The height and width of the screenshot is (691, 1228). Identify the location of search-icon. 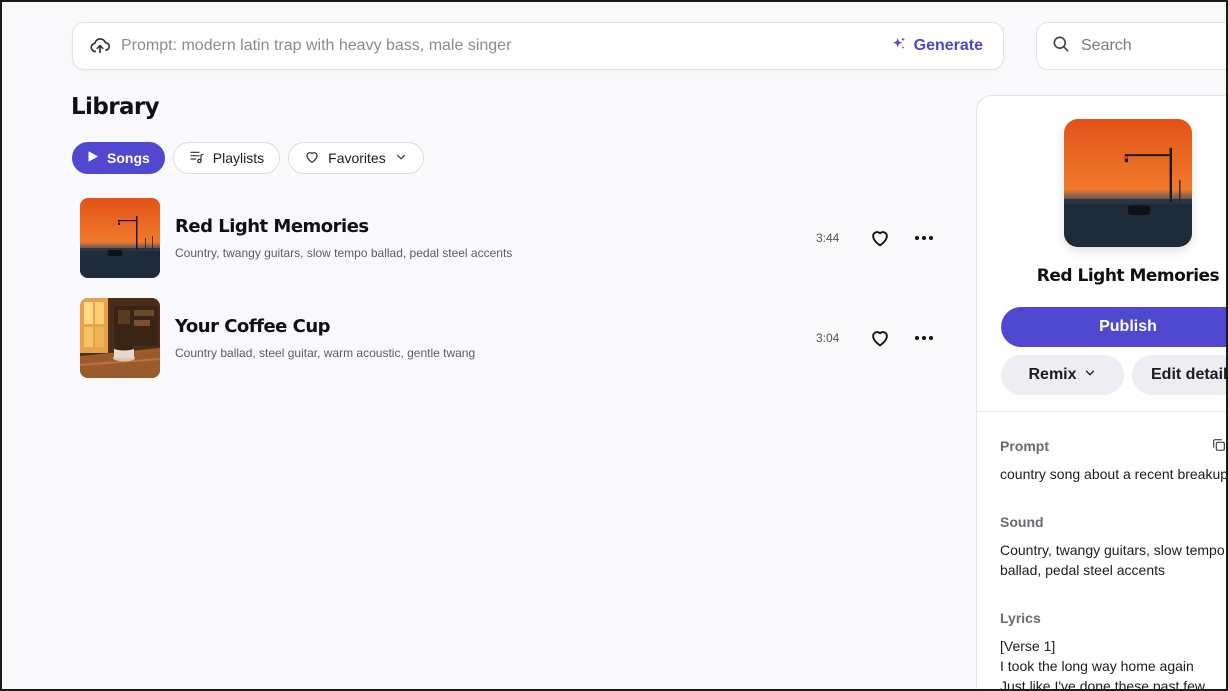
(1061, 46).